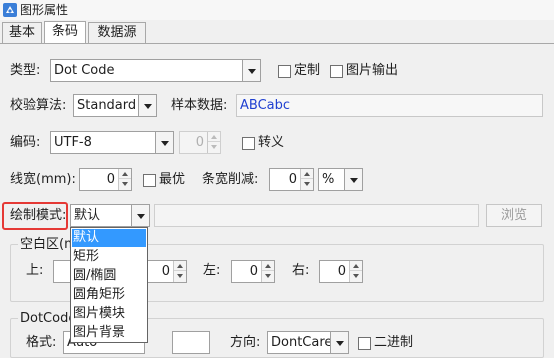 Image resolution: width=554 pixels, height=358 pixels. I want to click on format-label: 格式:, so click(41, 342).